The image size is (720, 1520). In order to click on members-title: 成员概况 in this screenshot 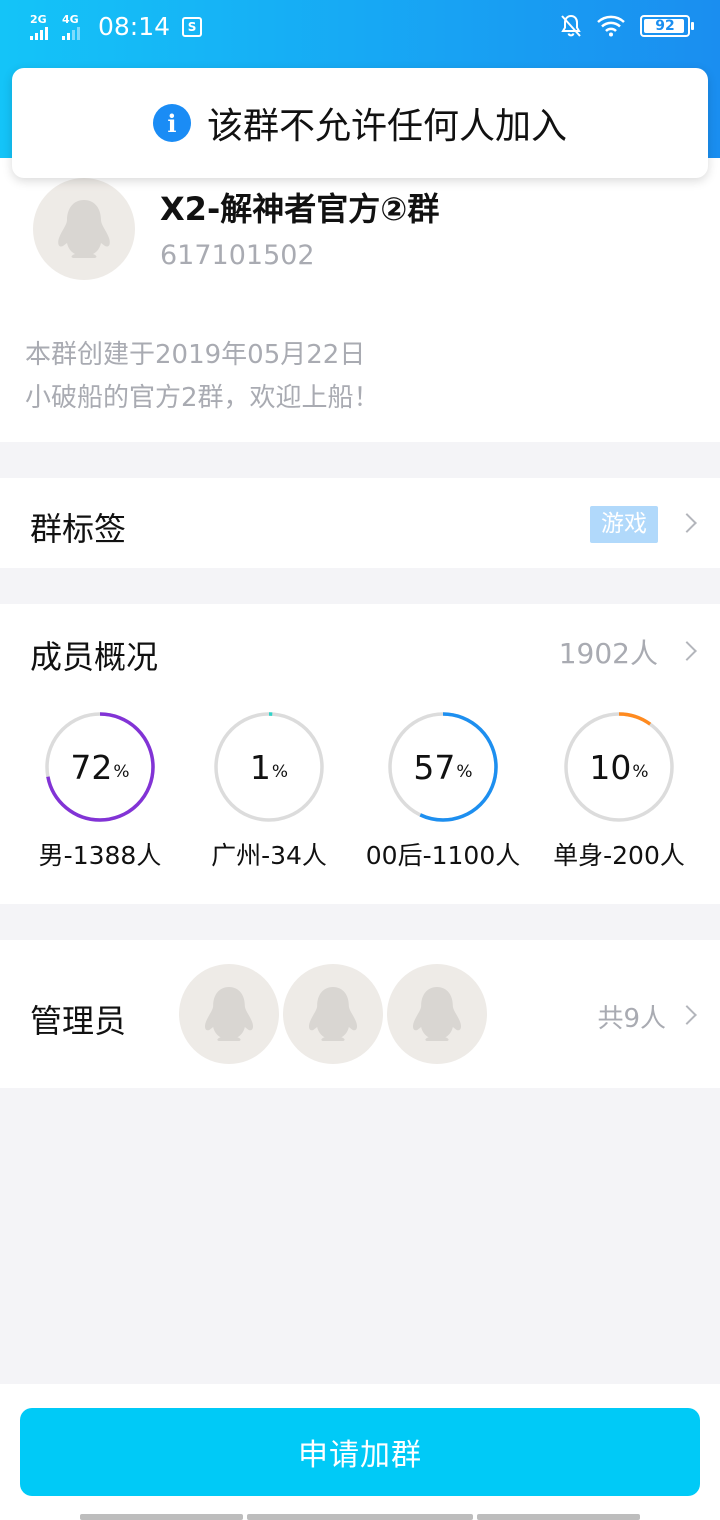, I will do `click(94, 657)`.